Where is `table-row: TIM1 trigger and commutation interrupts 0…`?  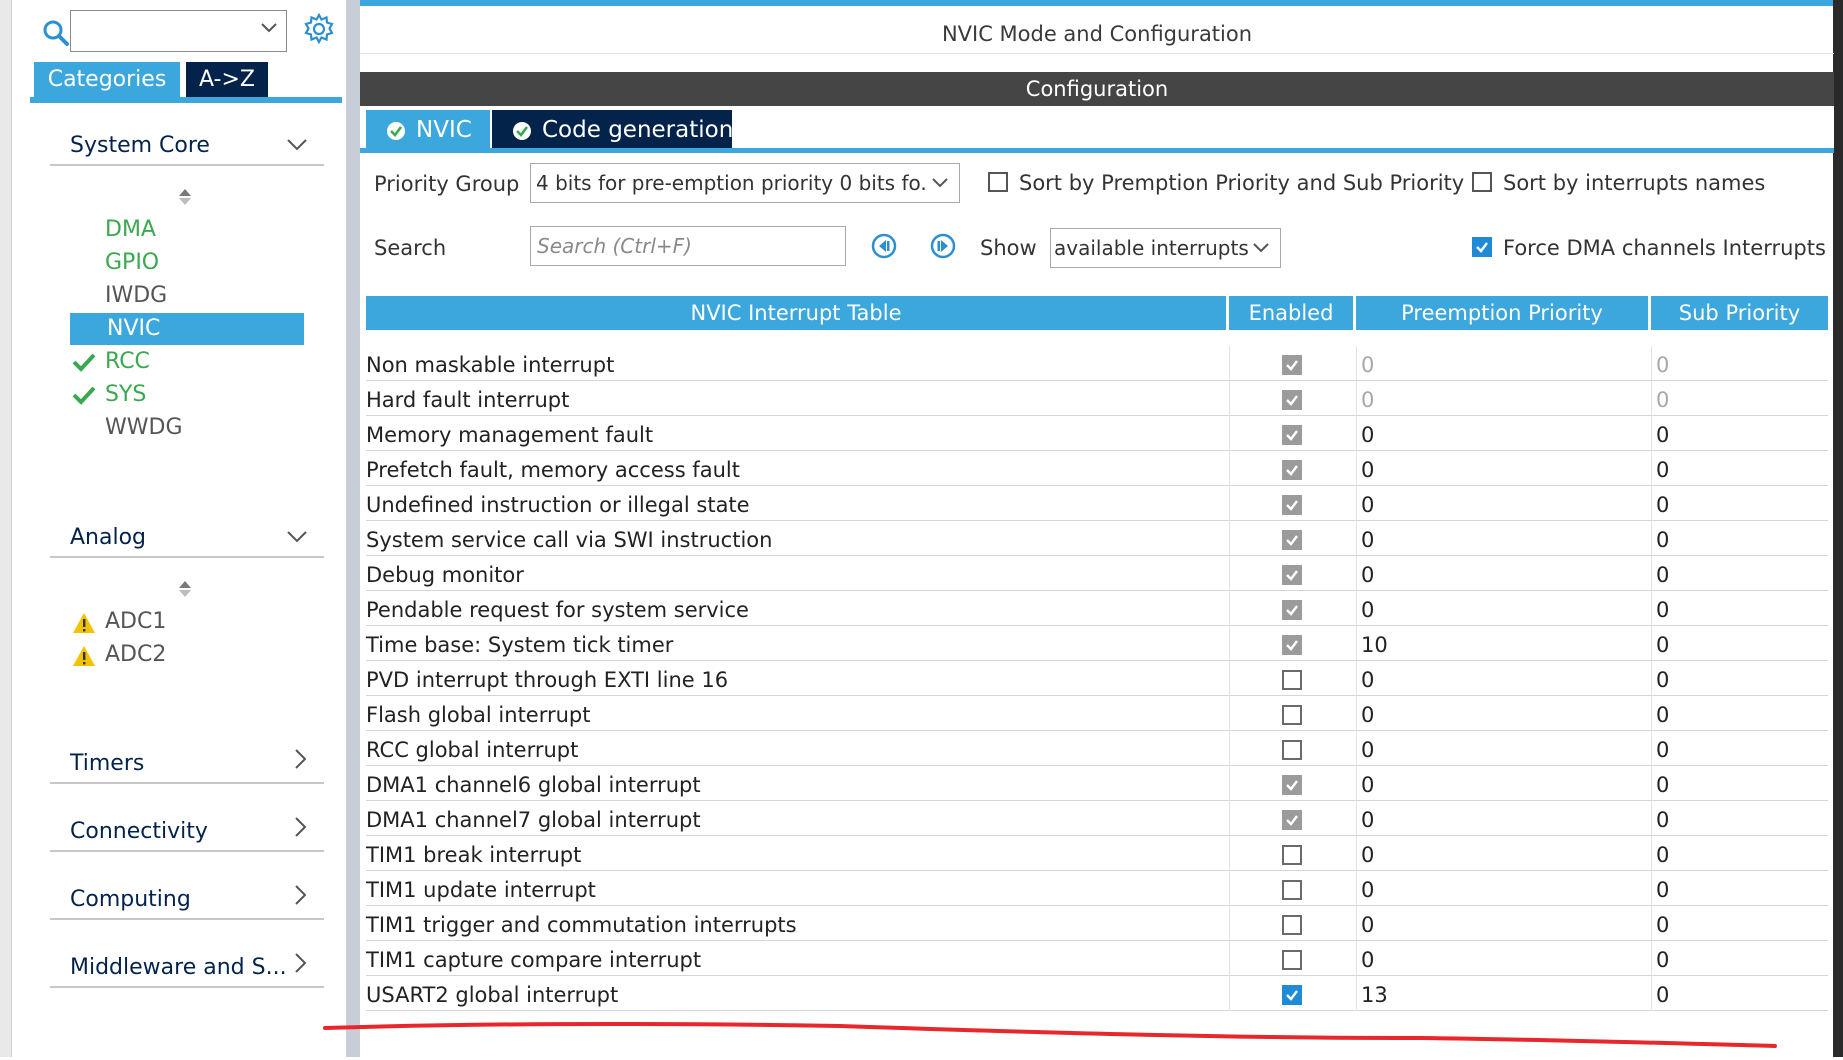
table-row: TIM1 trigger and commutation interrupts 0… is located at coordinates (1097, 923).